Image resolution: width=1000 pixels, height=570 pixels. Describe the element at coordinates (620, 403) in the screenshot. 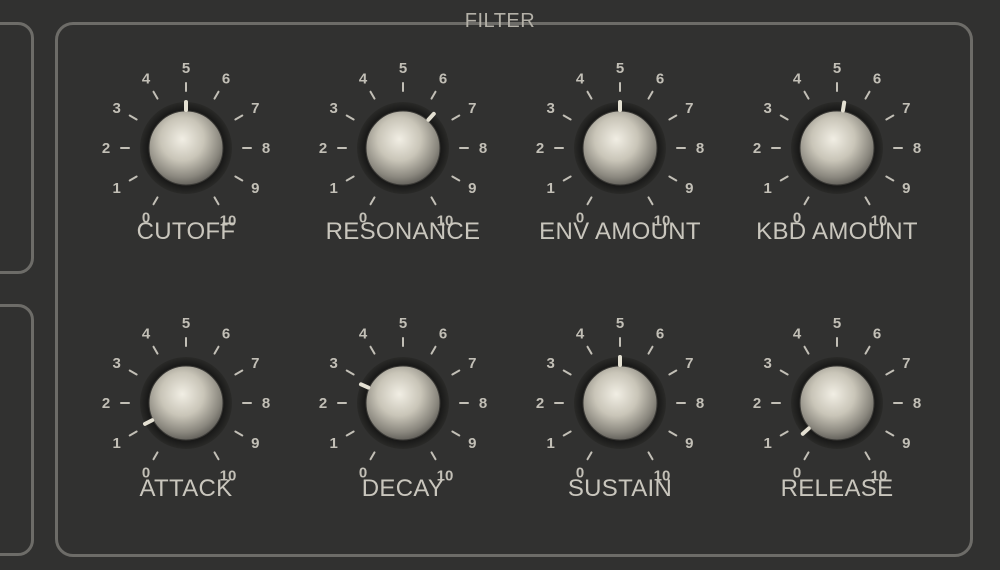

I see `sustain-knob` at that location.